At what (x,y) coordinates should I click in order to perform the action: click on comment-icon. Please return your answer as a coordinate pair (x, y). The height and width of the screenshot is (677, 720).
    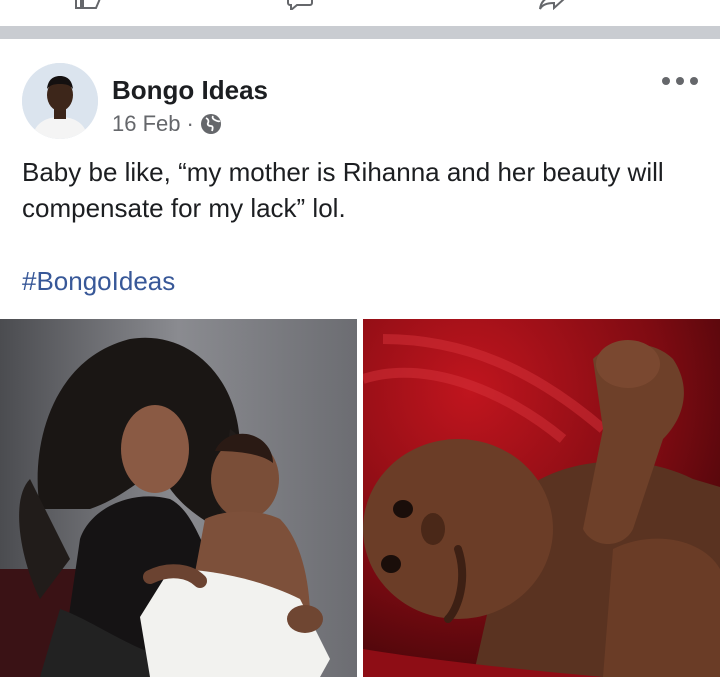
    Looking at the image, I should click on (300, 5).